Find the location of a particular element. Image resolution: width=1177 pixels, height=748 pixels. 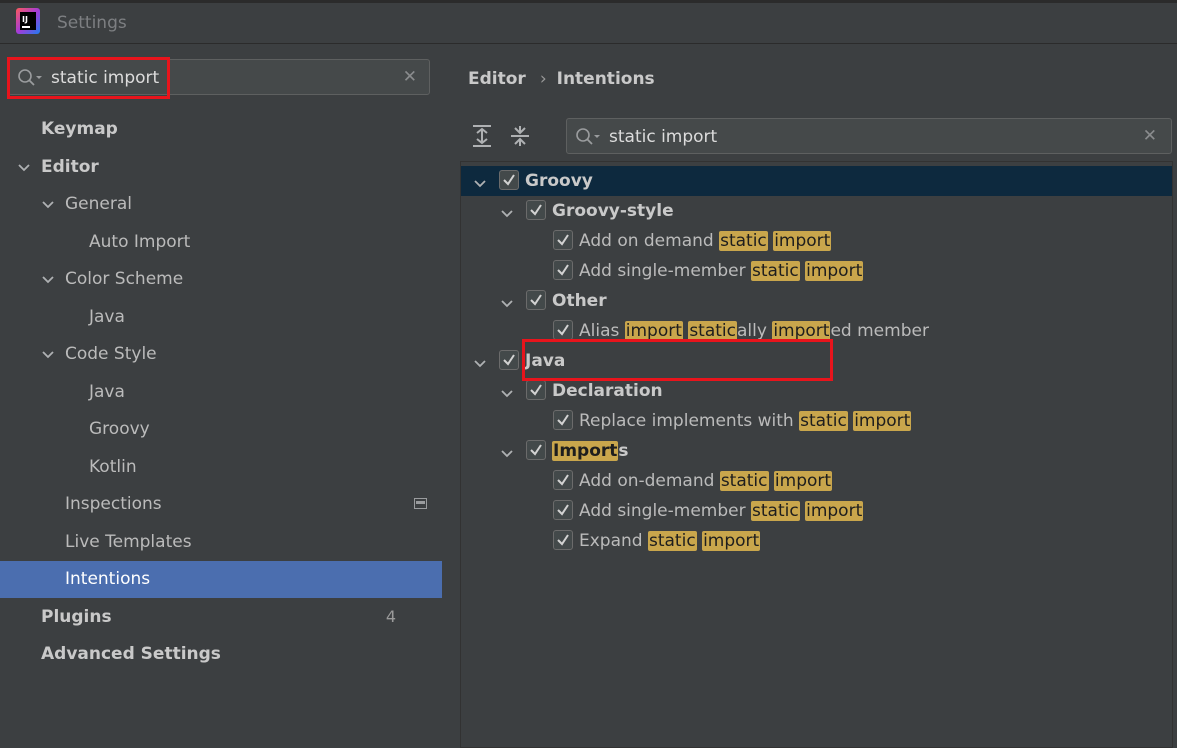

expand-all-icon is located at coordinates (482, 136).